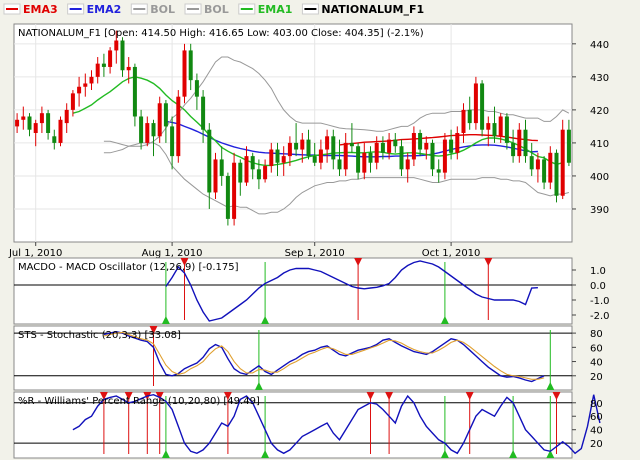 This screenshot has height=460, width=640. Describe the element at coordinates (275, 9) in the screenshot. I see `legend-label: EMA1` at that location.